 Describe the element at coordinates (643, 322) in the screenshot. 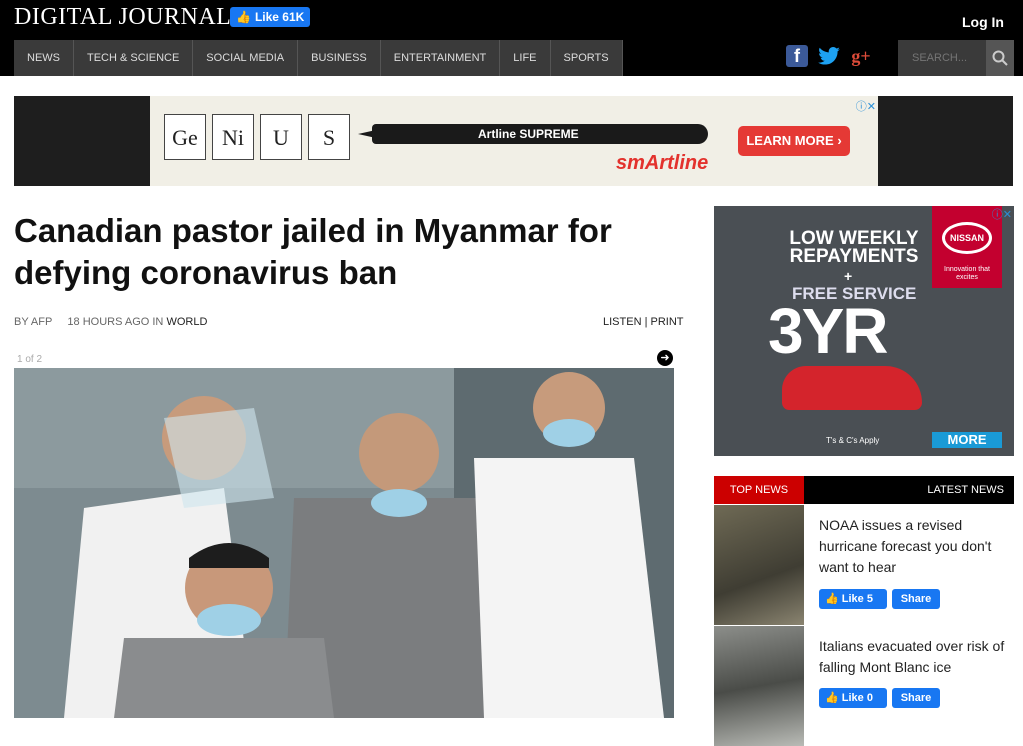

I see `article-tools: LISTEN | PRINT` at that location.